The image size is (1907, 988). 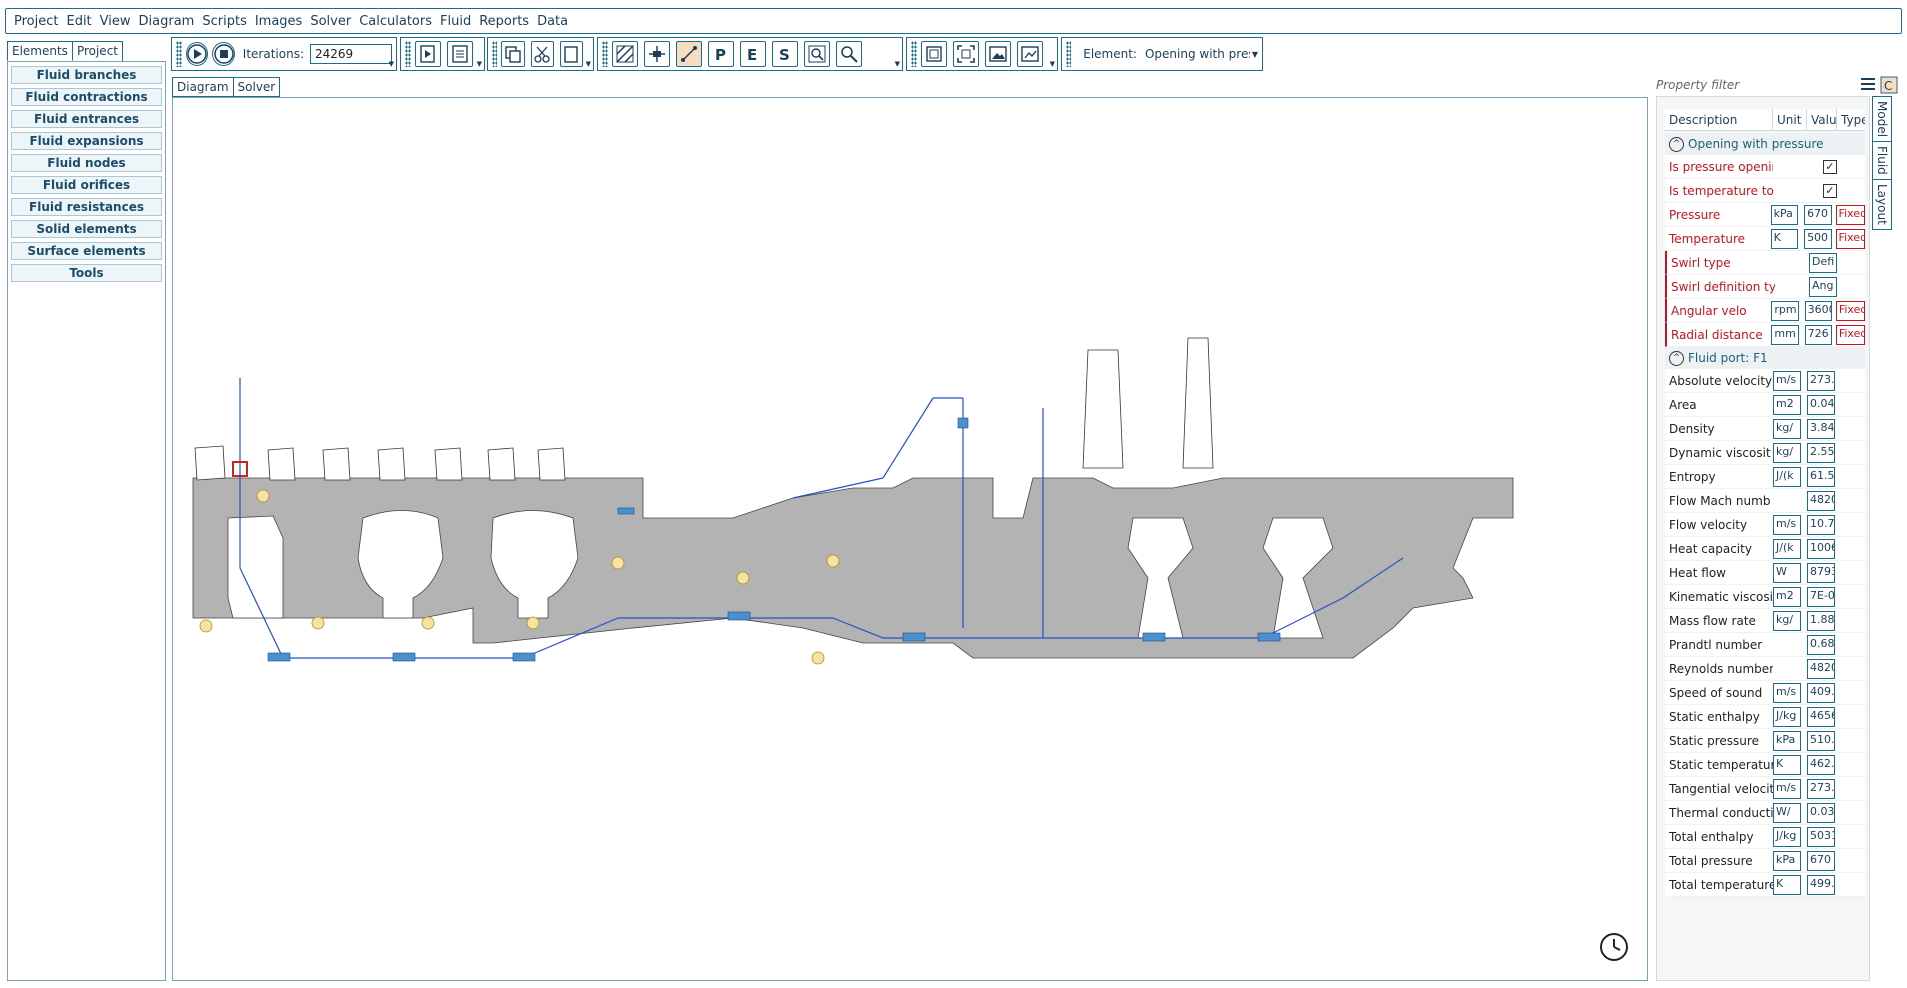 I want to click on export-image-button, so click(x=1030, y=54).